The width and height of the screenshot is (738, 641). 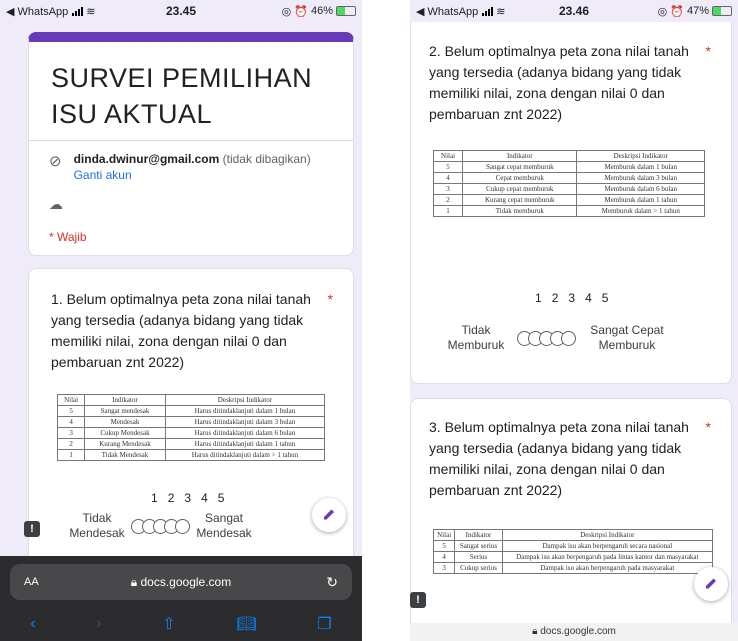 I want to click on share-icon: ⇧, so click(x=168, y=624).